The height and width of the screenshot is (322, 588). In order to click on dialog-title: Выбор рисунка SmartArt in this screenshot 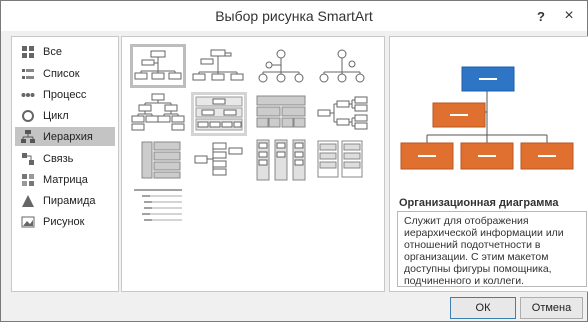, I will do `click(294, 16)`.